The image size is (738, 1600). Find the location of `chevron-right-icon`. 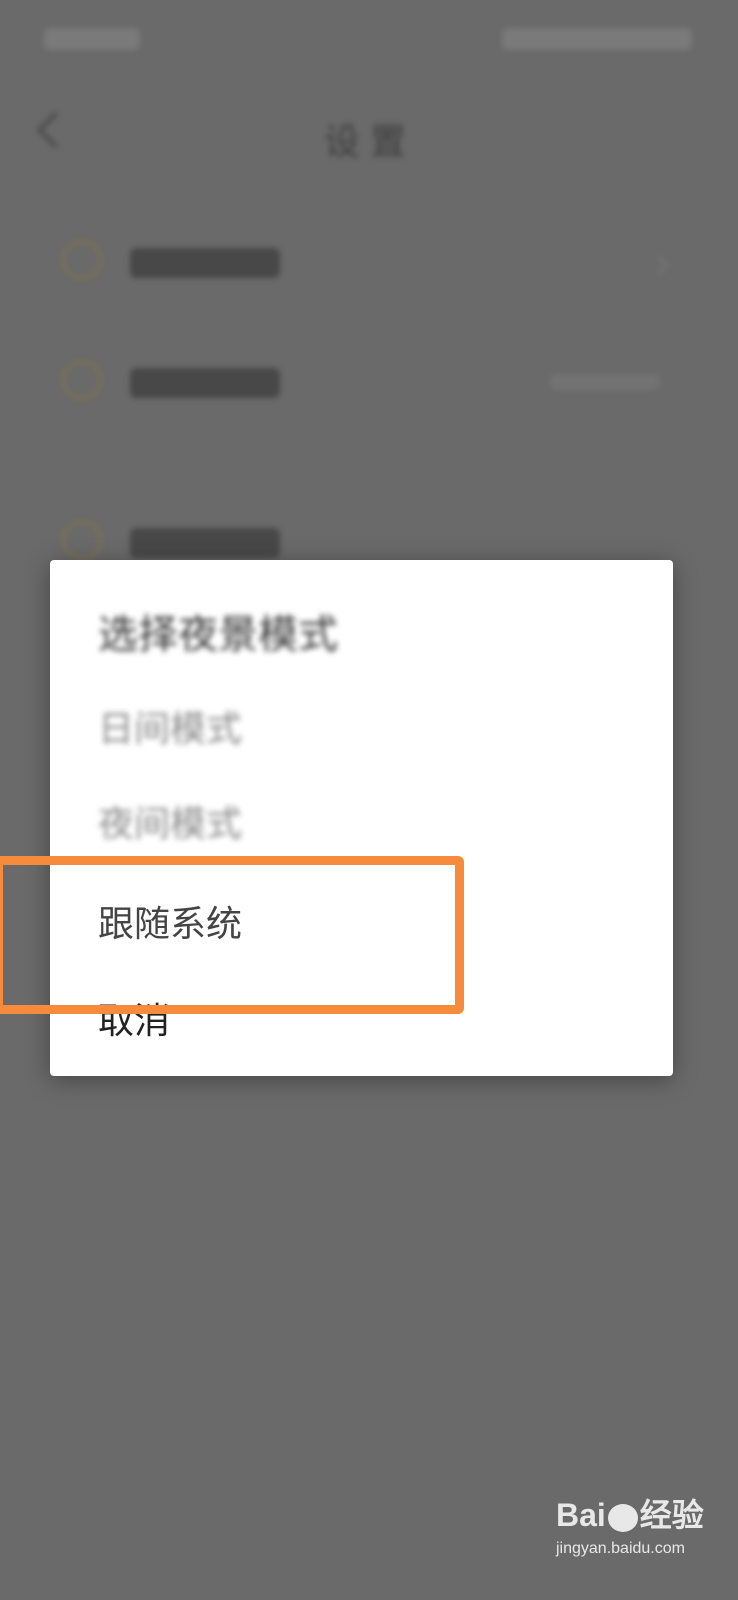

chevron-right-icon is located at coordinates (658, 265).